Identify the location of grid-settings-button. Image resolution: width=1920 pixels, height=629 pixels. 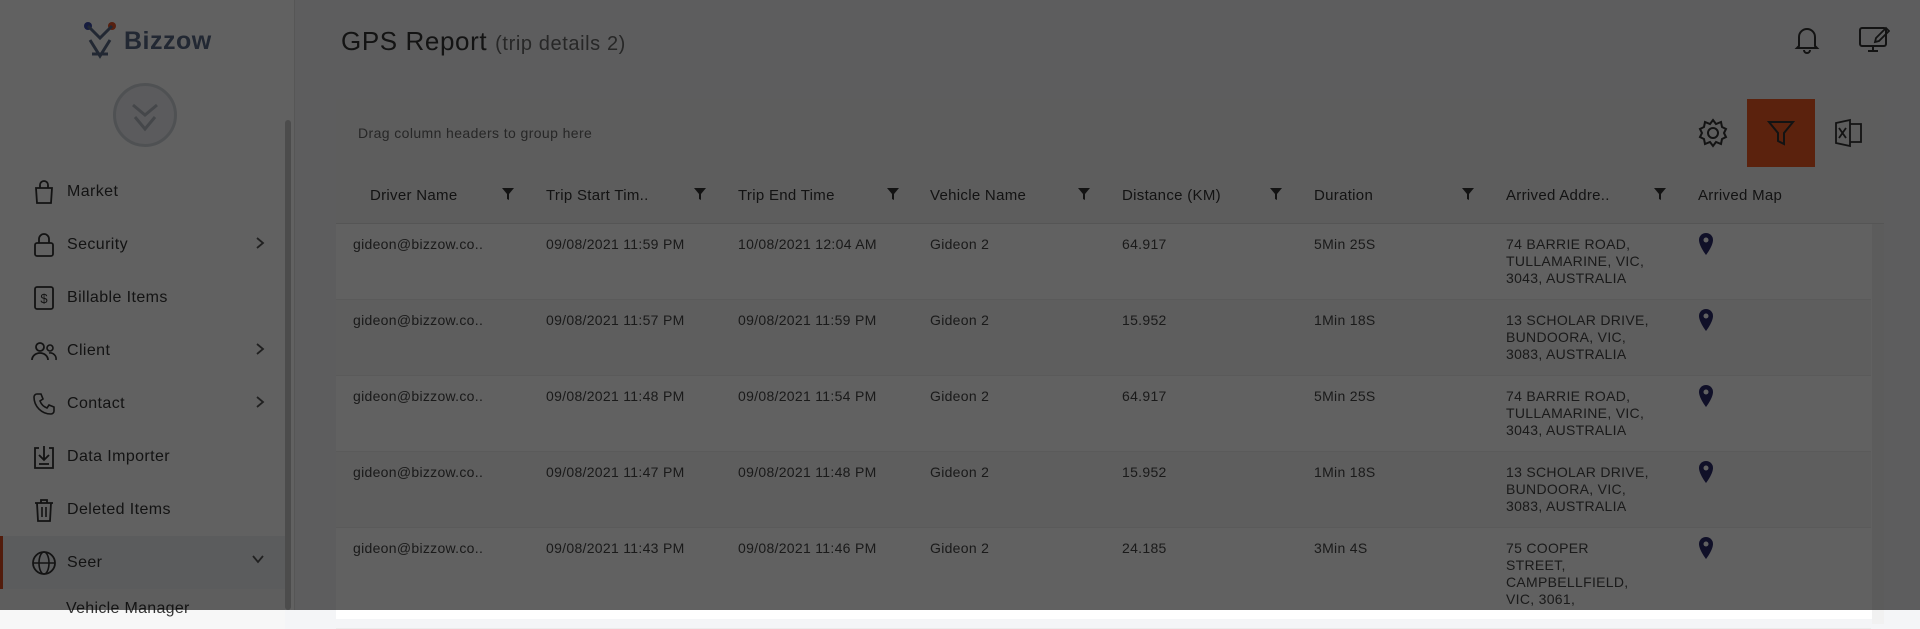
(1713, 133).